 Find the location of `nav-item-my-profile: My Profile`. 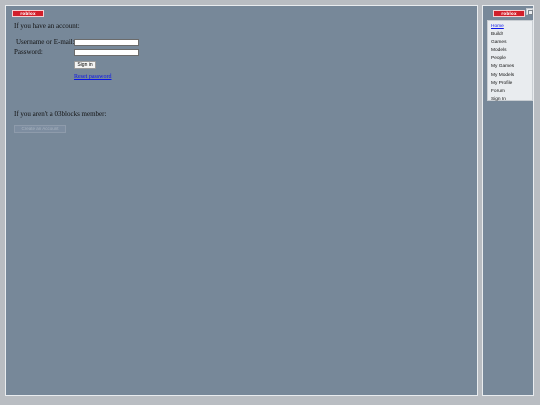

nav-item-my-profile: My Profile is located at coordinates (510, 84).